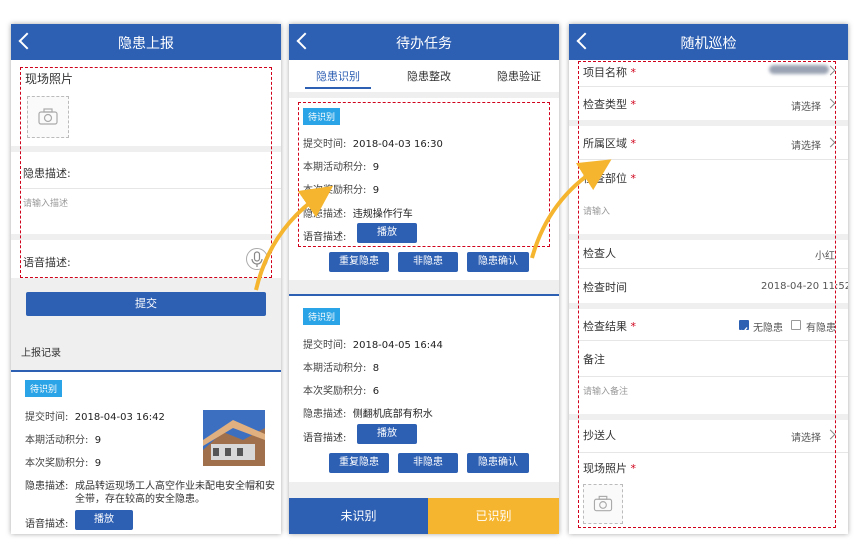  What do you see at coordinates (341, 391) in the screenshot?
I see `card2-reward: 本次奖励积分: 6` at bounding box center [341, 391].